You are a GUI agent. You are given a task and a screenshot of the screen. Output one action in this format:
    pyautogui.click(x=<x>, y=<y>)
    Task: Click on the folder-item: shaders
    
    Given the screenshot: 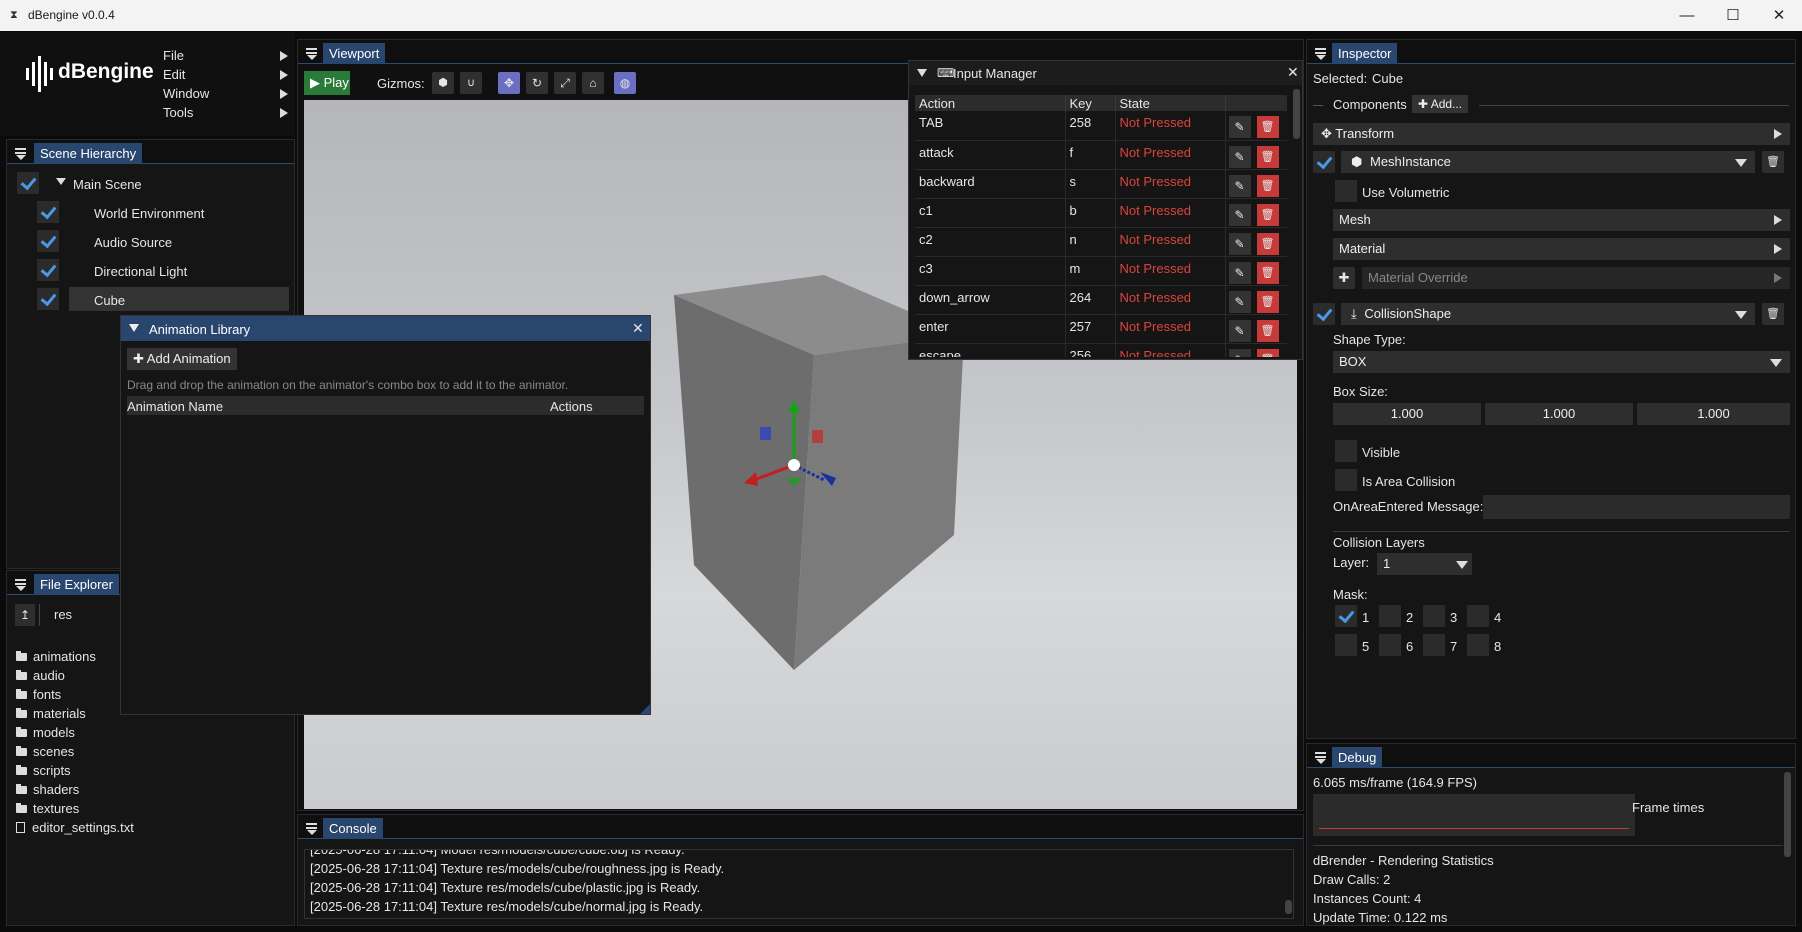 What is the action you would take?
    pyautogui.click(x=75, y=789)
    